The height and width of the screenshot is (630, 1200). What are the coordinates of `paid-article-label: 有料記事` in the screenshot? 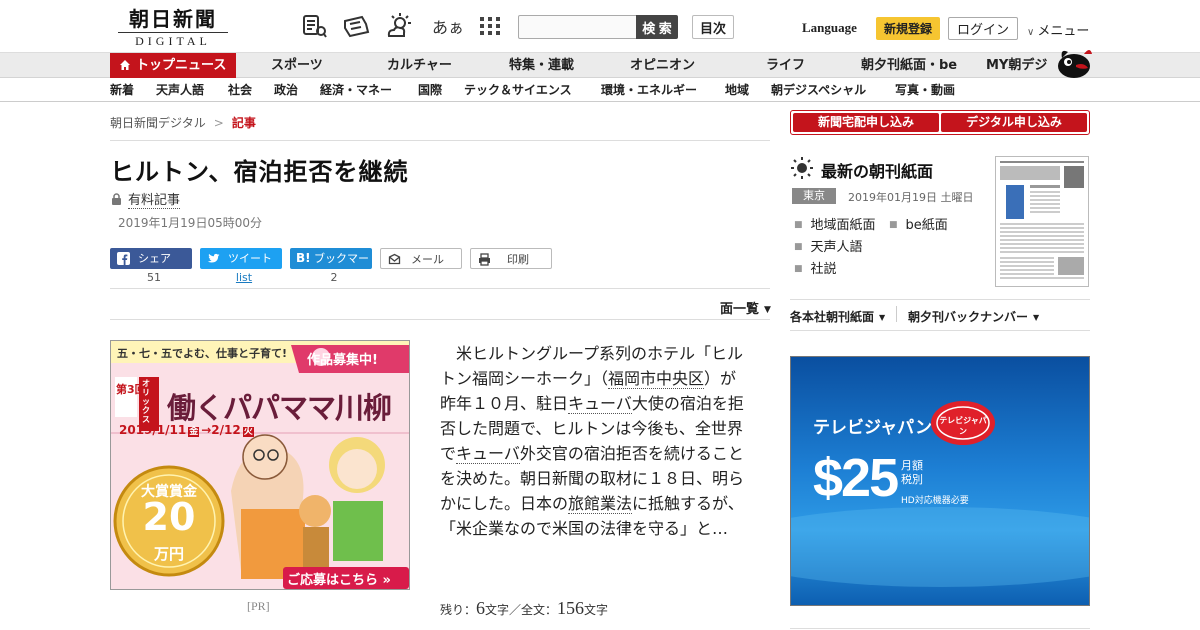 It's located at (154, 201).